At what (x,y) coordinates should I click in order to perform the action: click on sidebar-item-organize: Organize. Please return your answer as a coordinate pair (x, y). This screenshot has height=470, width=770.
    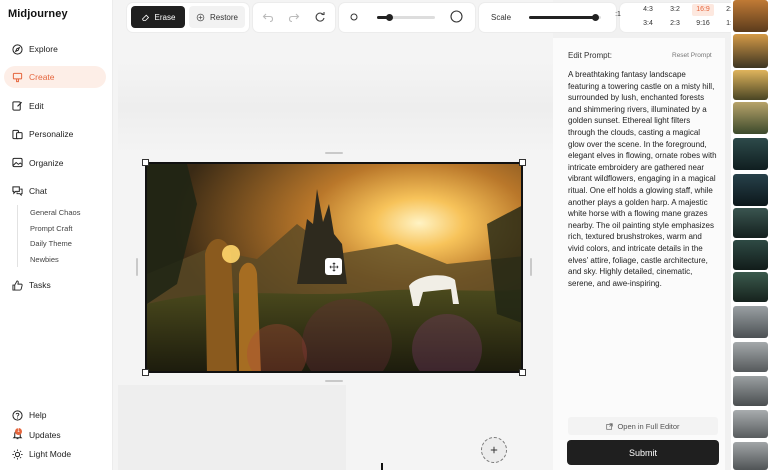
    Looking at the image, I should click on (55, 163).